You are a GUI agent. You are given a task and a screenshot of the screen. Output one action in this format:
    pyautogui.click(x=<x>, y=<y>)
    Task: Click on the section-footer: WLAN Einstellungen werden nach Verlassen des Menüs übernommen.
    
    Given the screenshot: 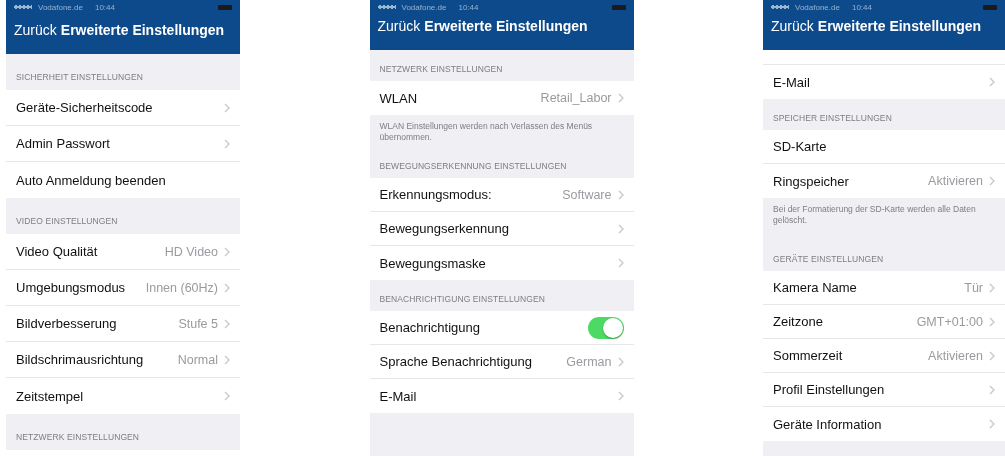 What is the action you would take?
    pyautogui.click(x=501, y=131)
    